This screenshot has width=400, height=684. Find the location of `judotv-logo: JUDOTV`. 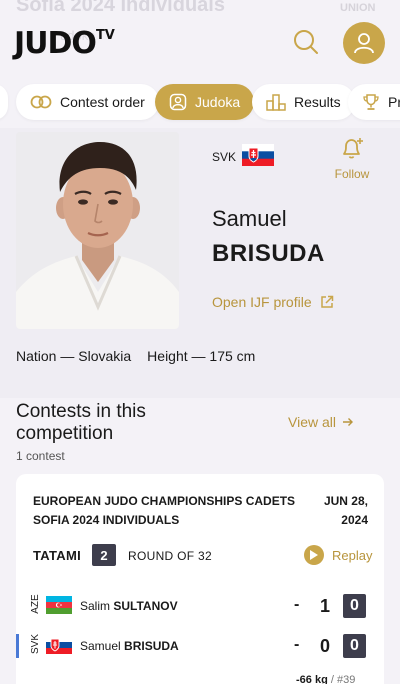

judotv-logo: JUDOTV is located at coordinates (64, 43).